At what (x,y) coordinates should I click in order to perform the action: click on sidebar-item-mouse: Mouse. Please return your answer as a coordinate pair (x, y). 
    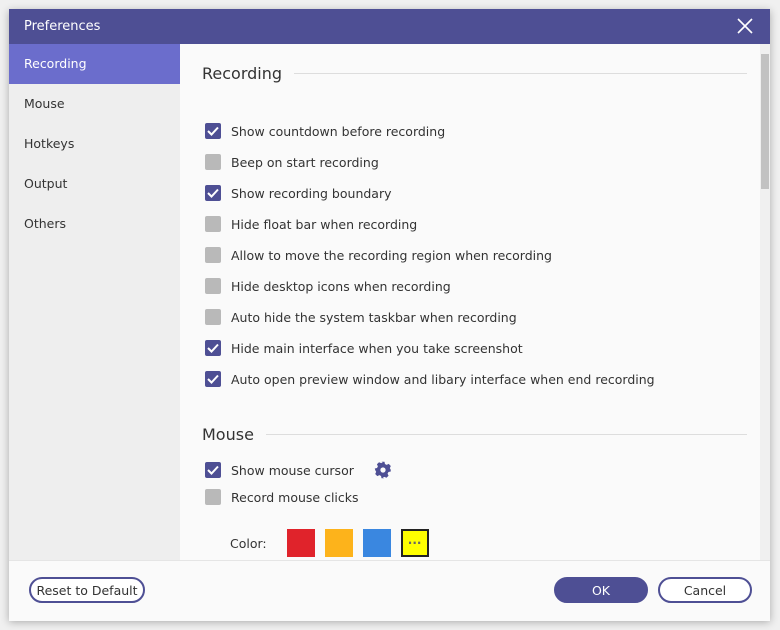
    Looking at the image, I should click on (94, 104).